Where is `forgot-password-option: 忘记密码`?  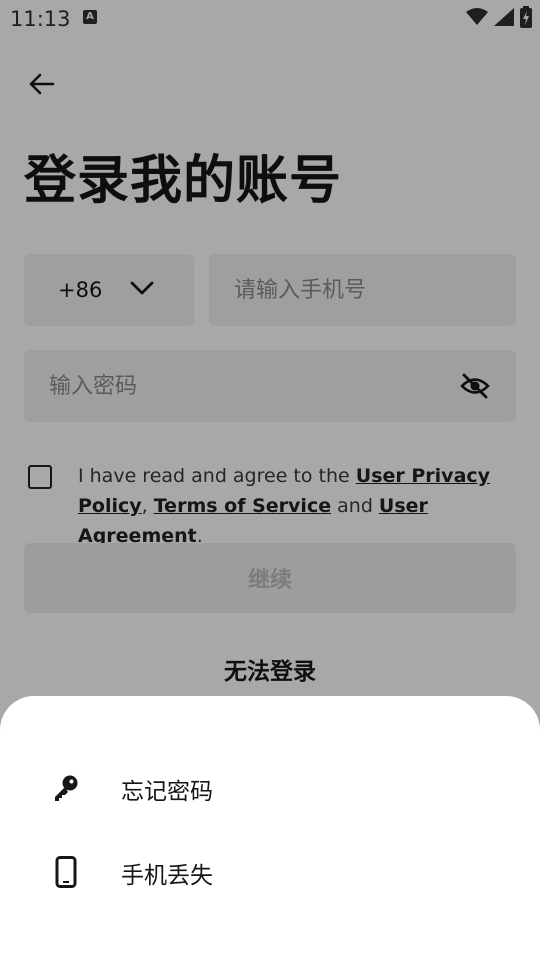
forgot-password-option: 忘记密码 is located at coordinates (270, 786).